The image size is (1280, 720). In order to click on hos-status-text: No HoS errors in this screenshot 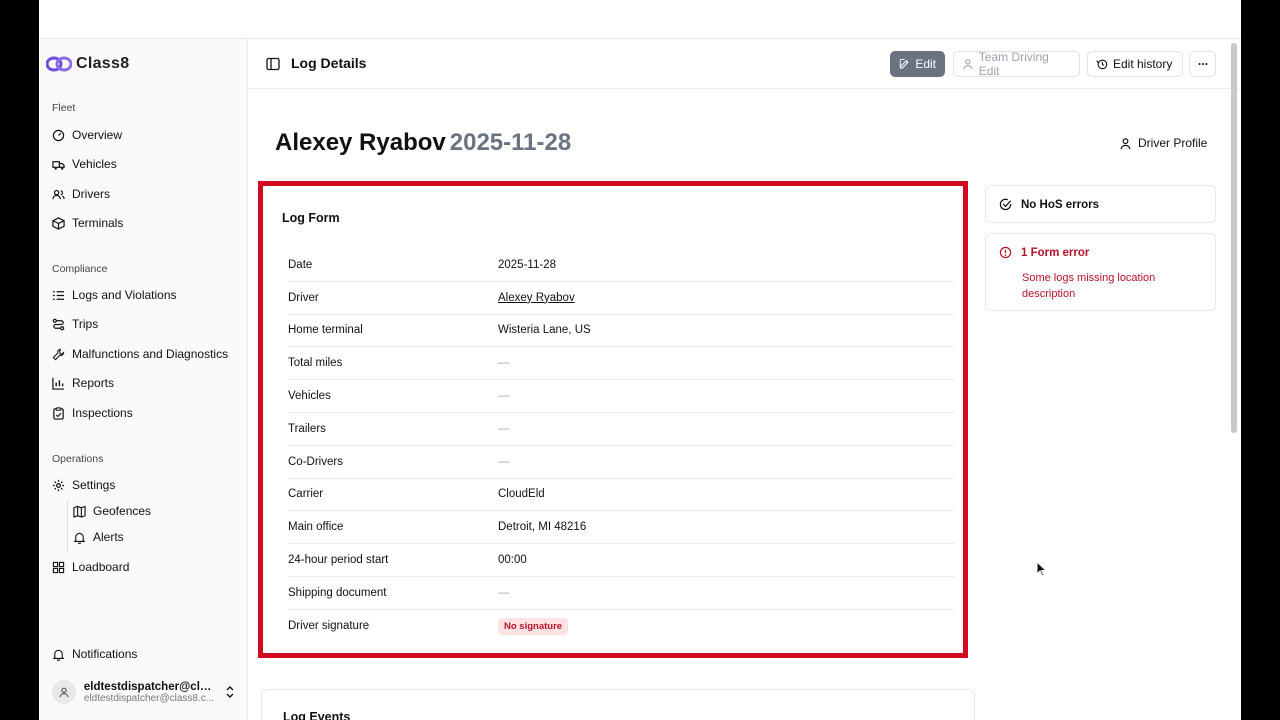, I will do `click(1060, 204)`.